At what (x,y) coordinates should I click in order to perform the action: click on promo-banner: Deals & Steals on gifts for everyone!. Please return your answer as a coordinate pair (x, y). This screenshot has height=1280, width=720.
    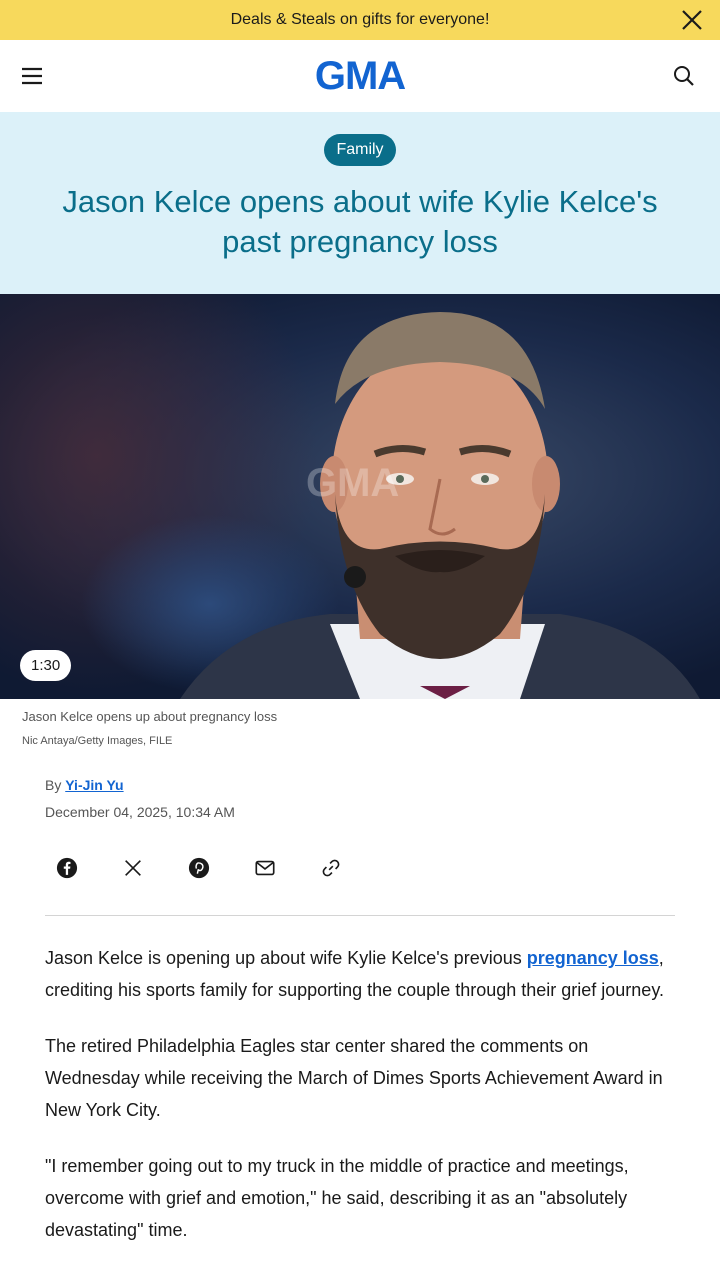
    Looking at the image, I should click on (360, 20).